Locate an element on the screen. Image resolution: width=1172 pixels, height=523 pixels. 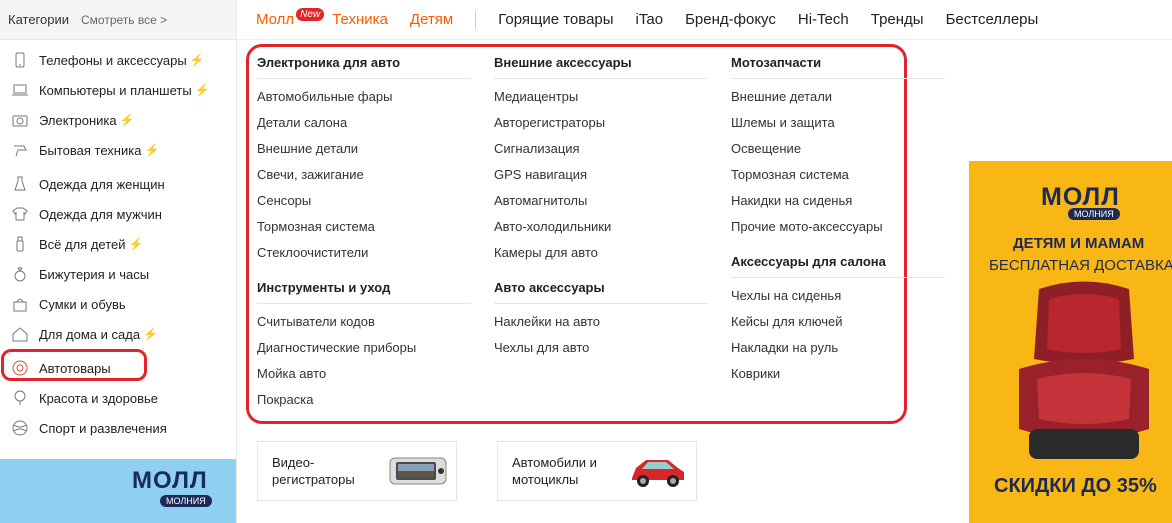
menu-link: Накидки на сиденья is located at coordinates (838, 205).